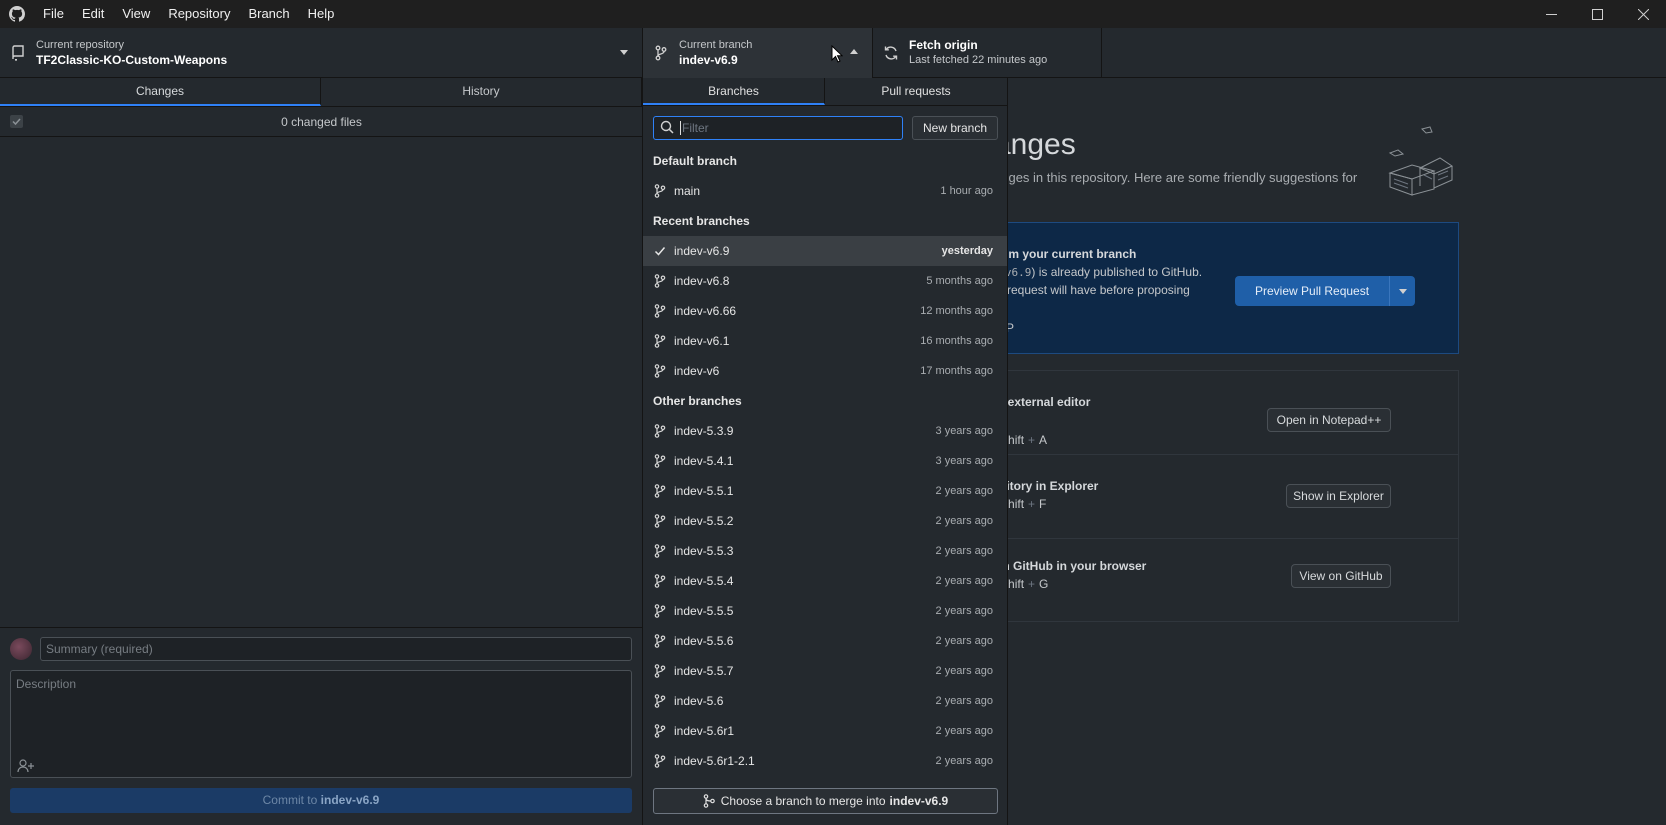 The height and width of the screenshot is (825, 1666). Describe the element at coordinates (708, 60) in the screenshot. I see `branch-name: indev-v6.9` at that location.